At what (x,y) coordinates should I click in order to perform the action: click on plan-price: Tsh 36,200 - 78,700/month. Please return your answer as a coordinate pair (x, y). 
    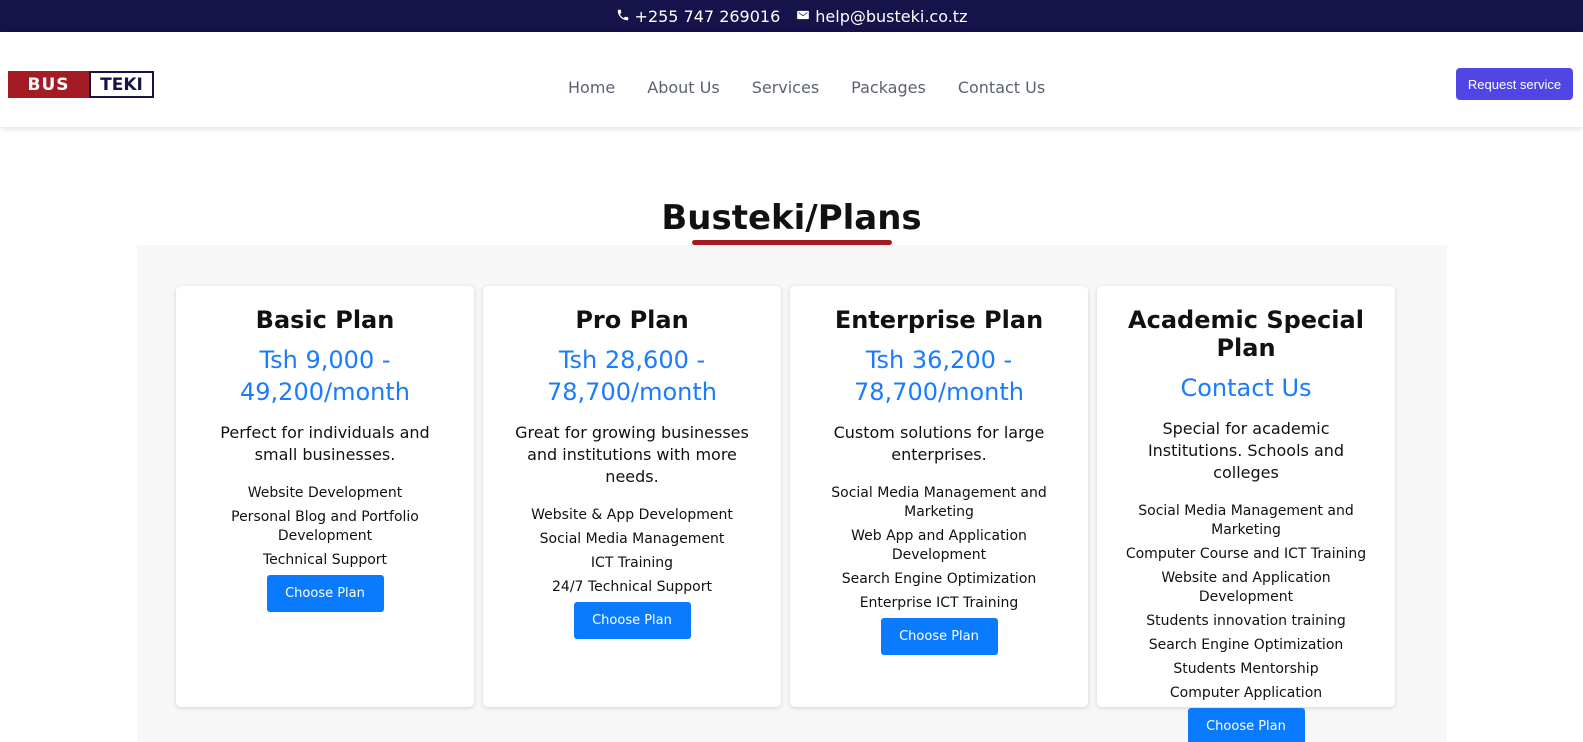
    Looking at the image, I should click on (939, 376).